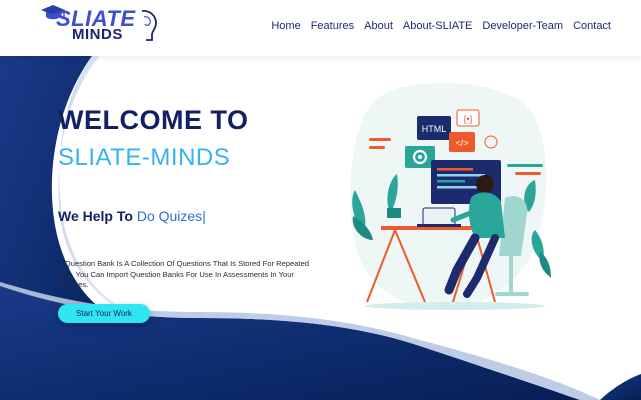 Image resolution: width=641 pixels, height=400 pixels. Describe the element at coordinates (198, 138) in the screenshot. I see `hero-heading: WELCOME TO SLIATE-MINDS` at that location.